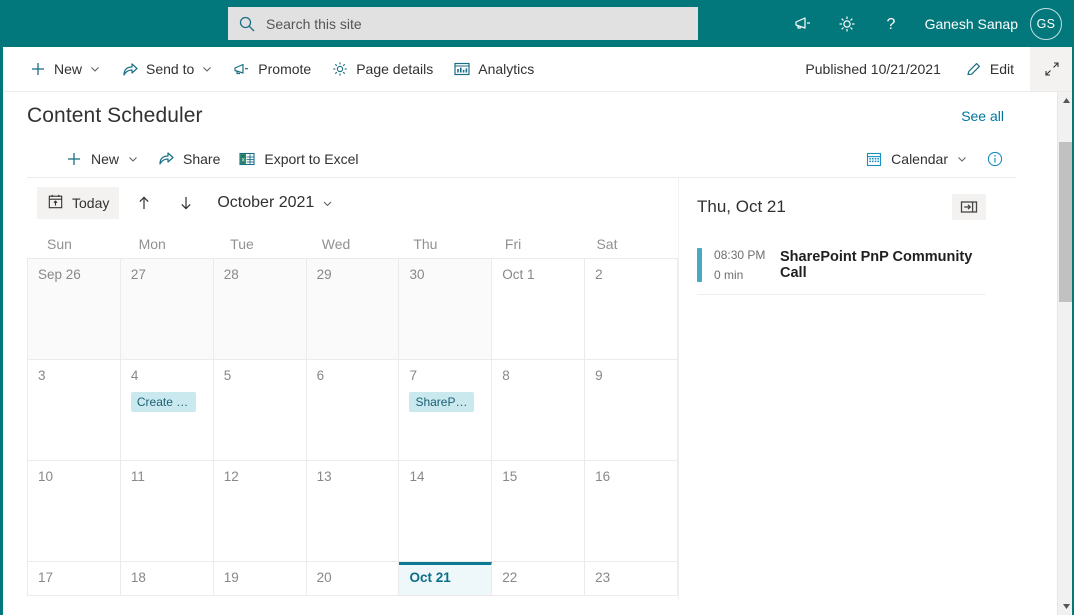 The height and width of the screenshot is (615, 1074). What do you see at coordinates (74, 511) in the screenshot?
I see `calendar-day-cell: 10` at bounding box center [74, 511].